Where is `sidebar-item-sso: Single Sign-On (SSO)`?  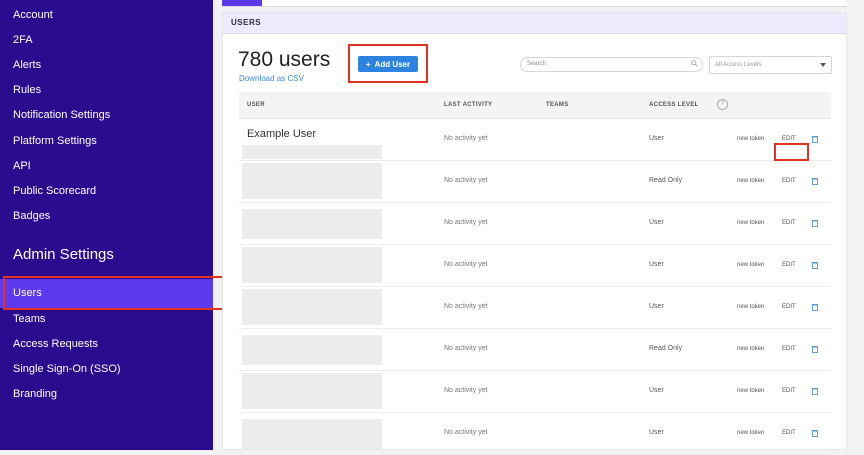 sidebar-item-sso: Single Sign-On (SSO) is located at coordinates (67, 369).